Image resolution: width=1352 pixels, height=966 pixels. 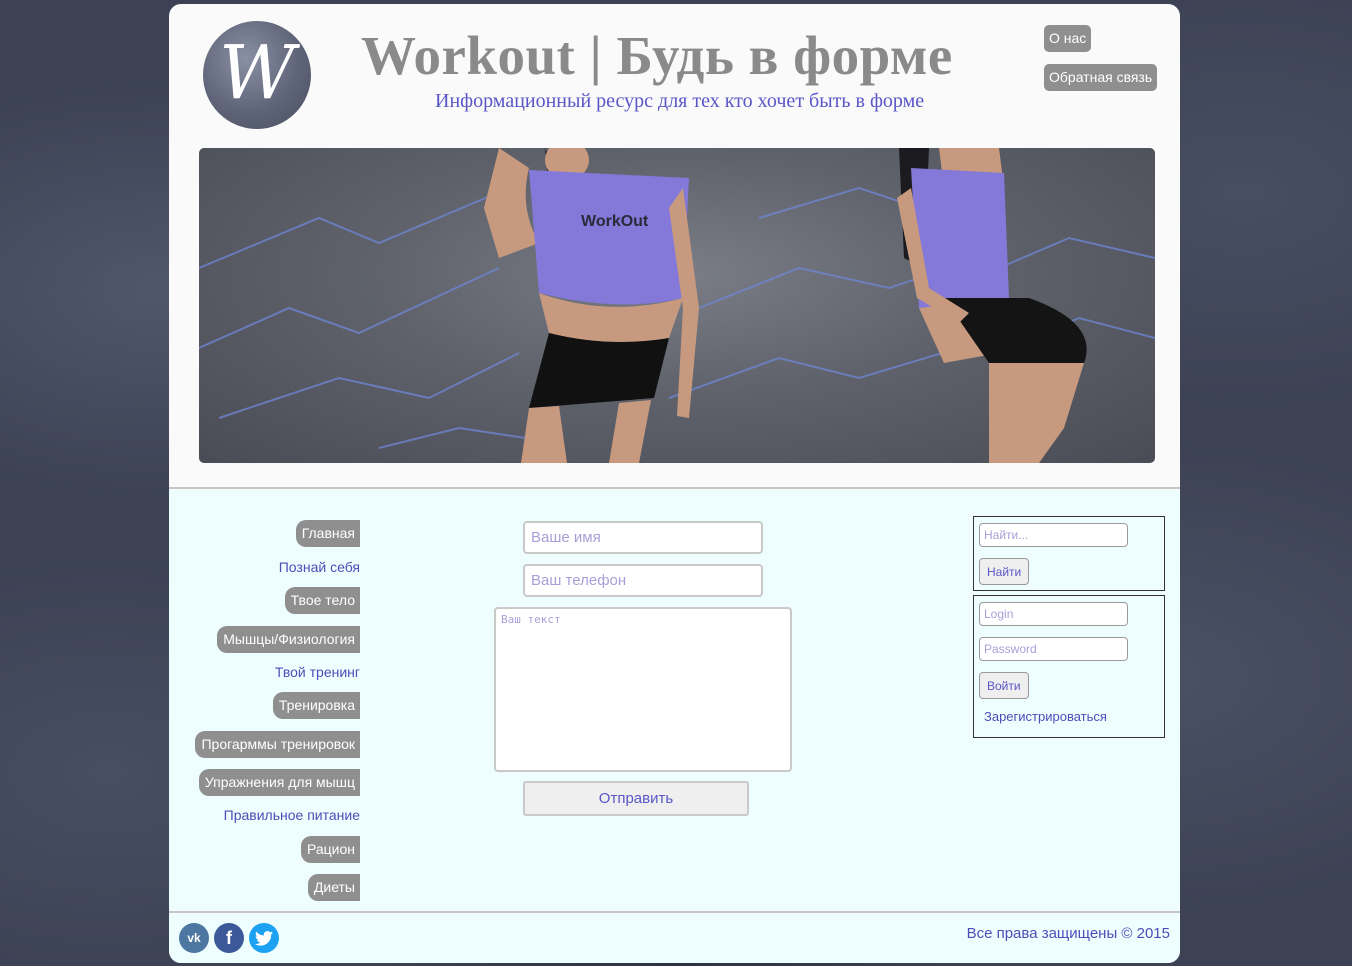 What do you see at coordinates (279, 782) in the screenshot?
I see `nav-item-muscle-exercises: Упражнения для мышц` at bounding box center [279, 782].